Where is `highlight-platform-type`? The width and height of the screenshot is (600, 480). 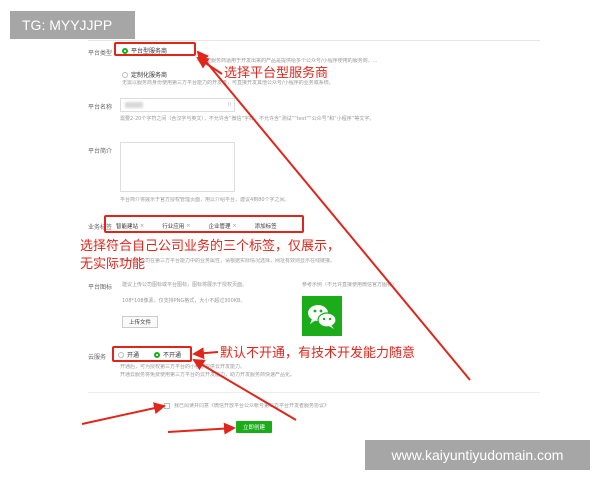
highlight-platform-type is located at coordinates (155, 49).